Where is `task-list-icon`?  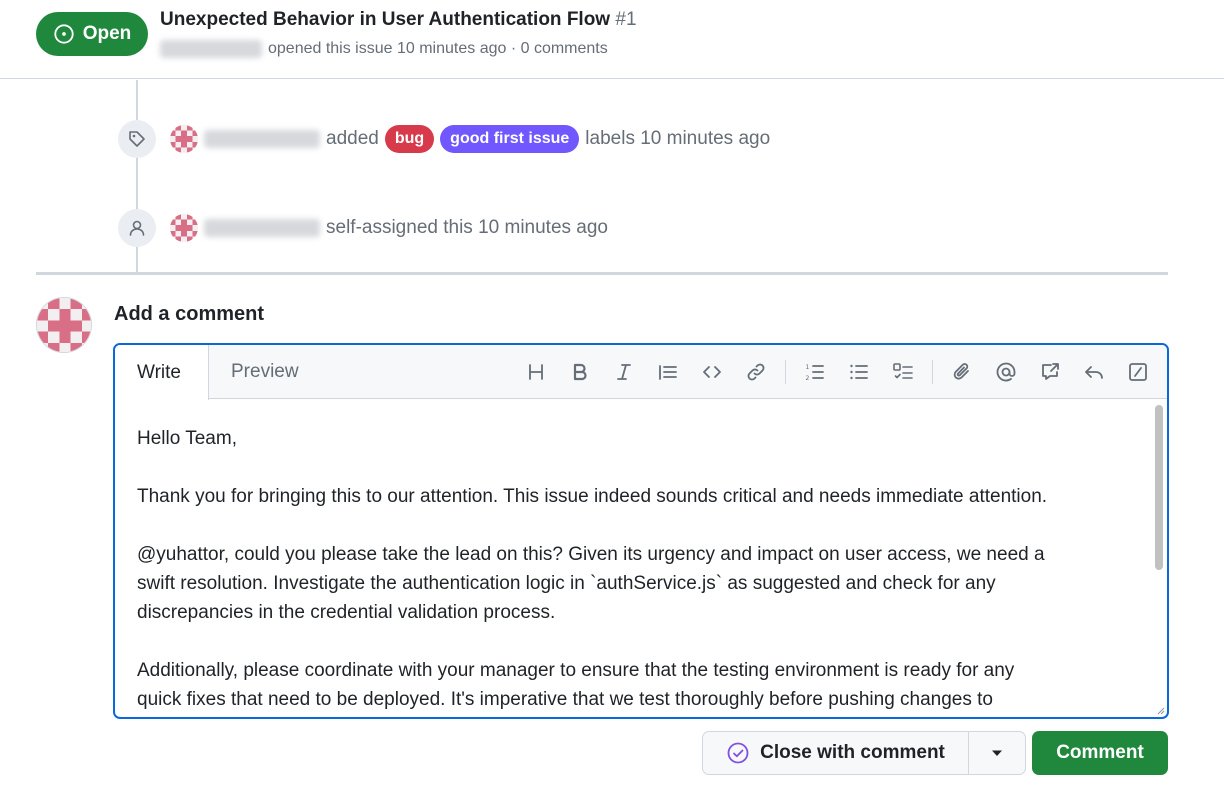
task-list-icon is located at coordinates (903, 372).